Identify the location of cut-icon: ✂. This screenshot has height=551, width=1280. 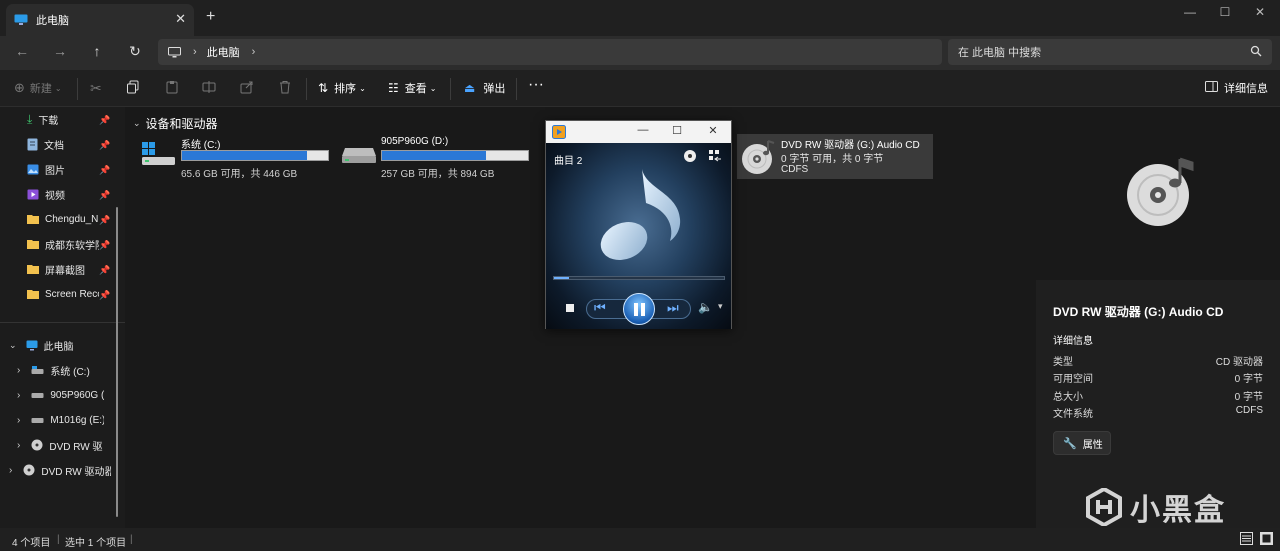
(99, 89).